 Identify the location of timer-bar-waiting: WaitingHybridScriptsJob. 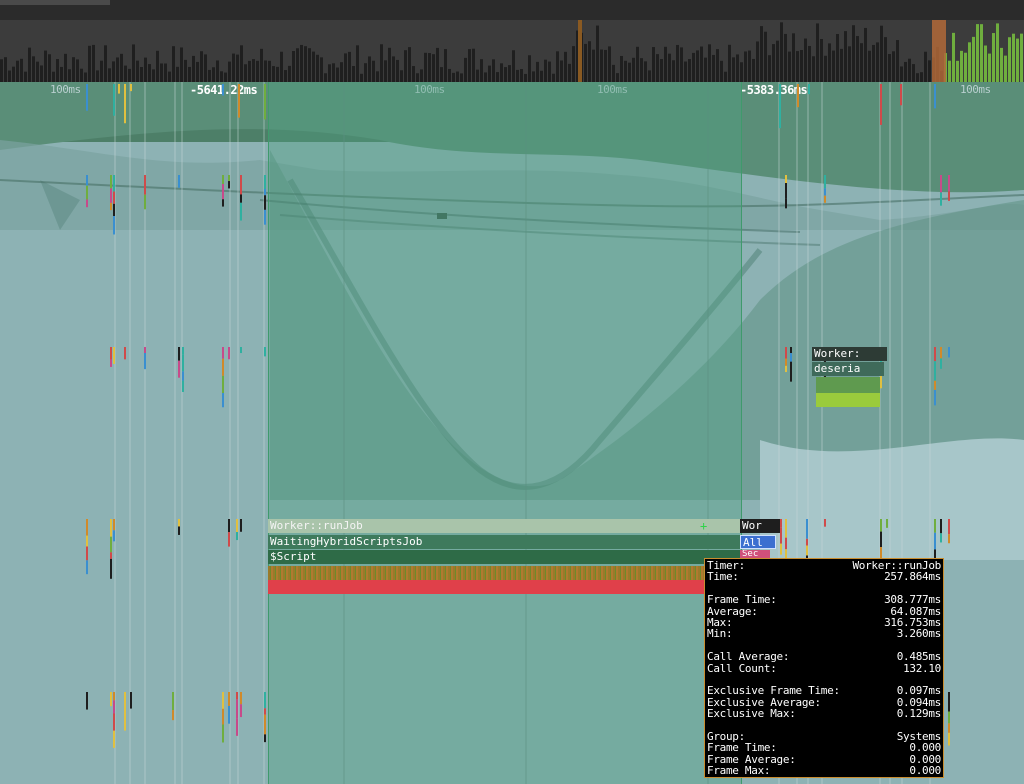
(504, 542).